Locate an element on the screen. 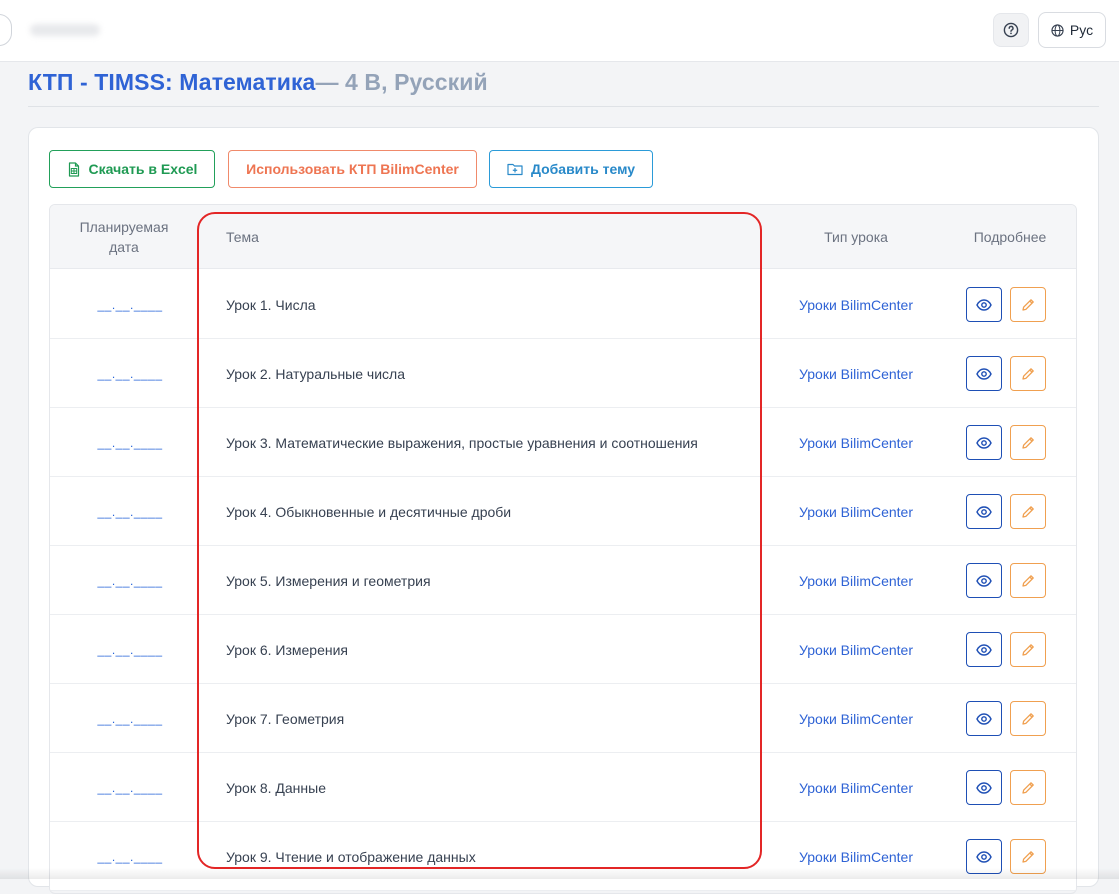 The width and height of the screenshot is (1119, 894). column-header-type: Тип урока is located at coordinates (856, 237).